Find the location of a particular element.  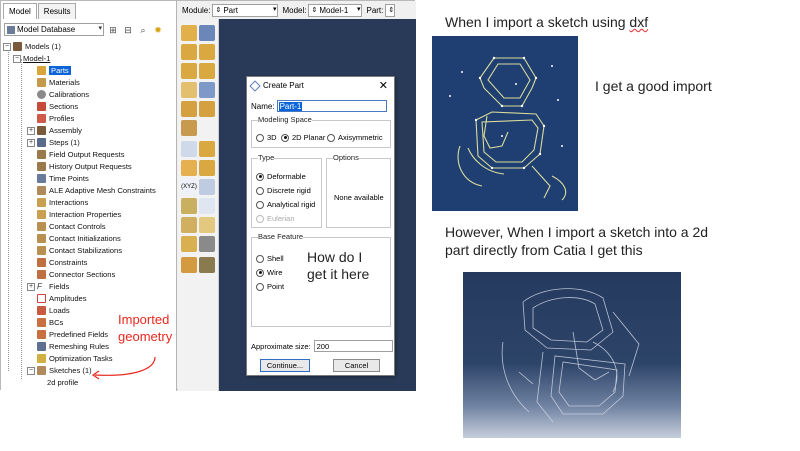

amplitudes-icon is located at coordinates (41, 298).